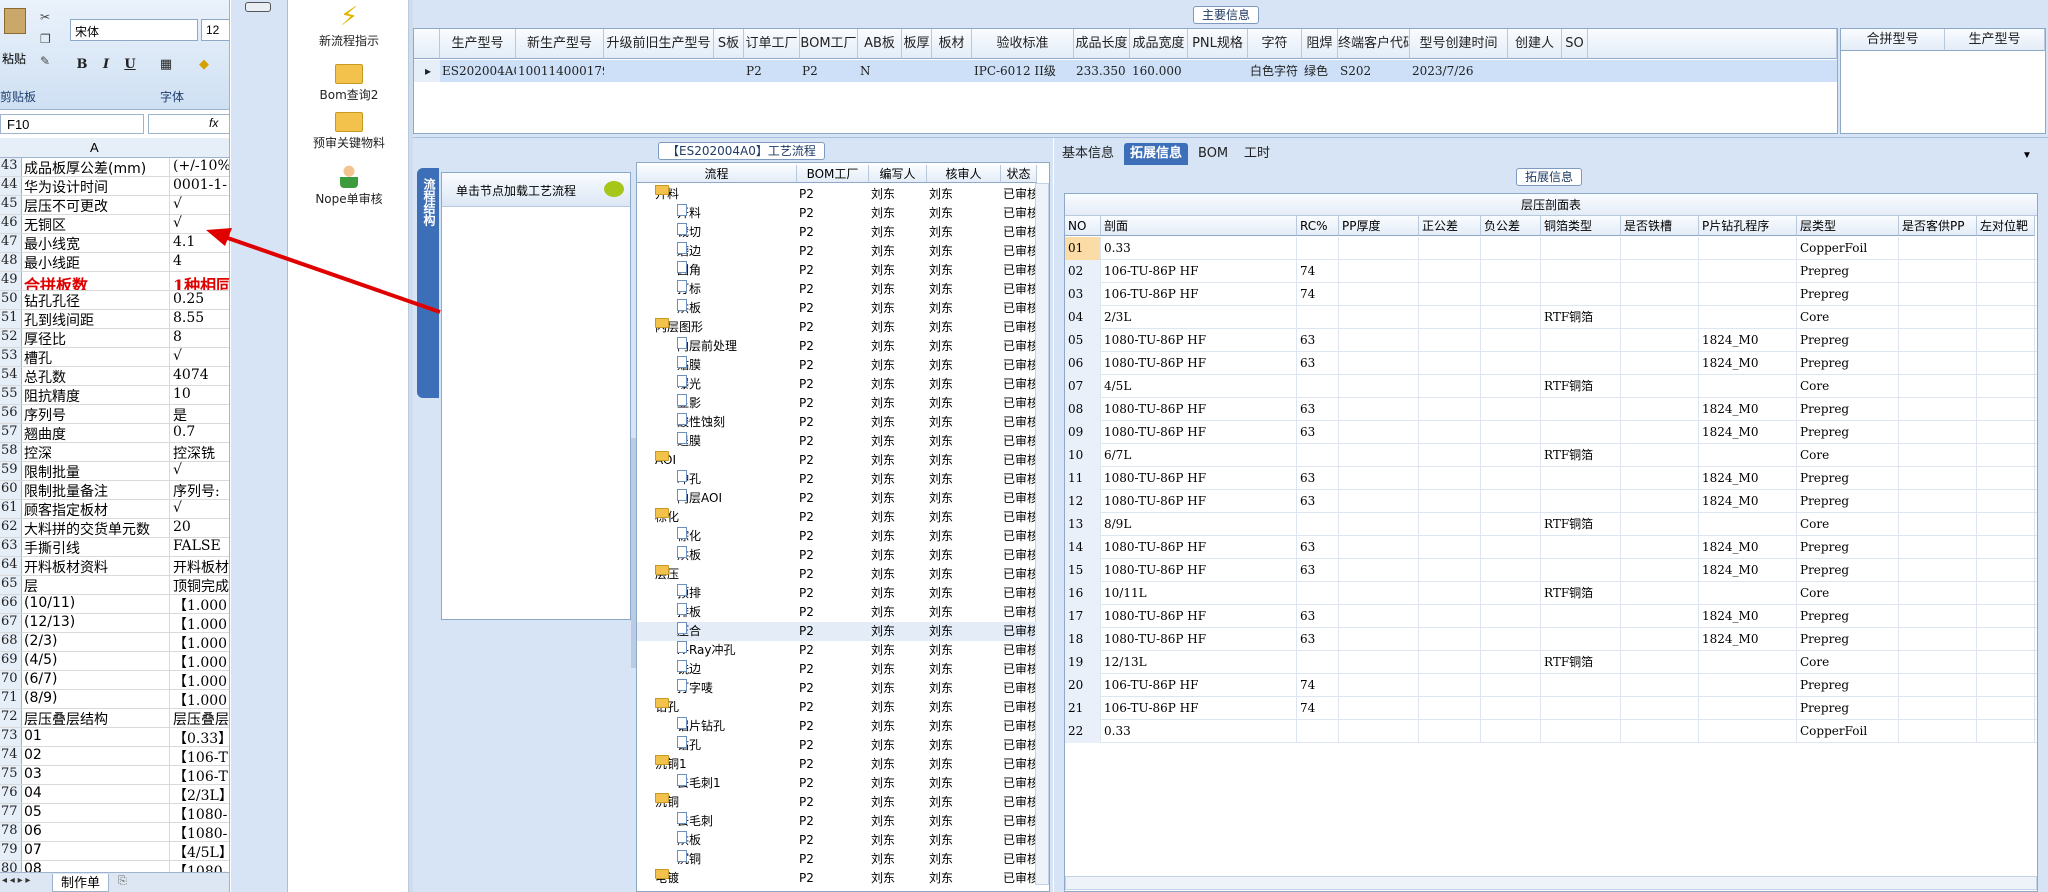 This screenshot has width=2048, height=892. What do you see at coordinates (736, 384) in the screenshot?
I see `tree-node-name: 曝光` at bounding box center [736, 384].